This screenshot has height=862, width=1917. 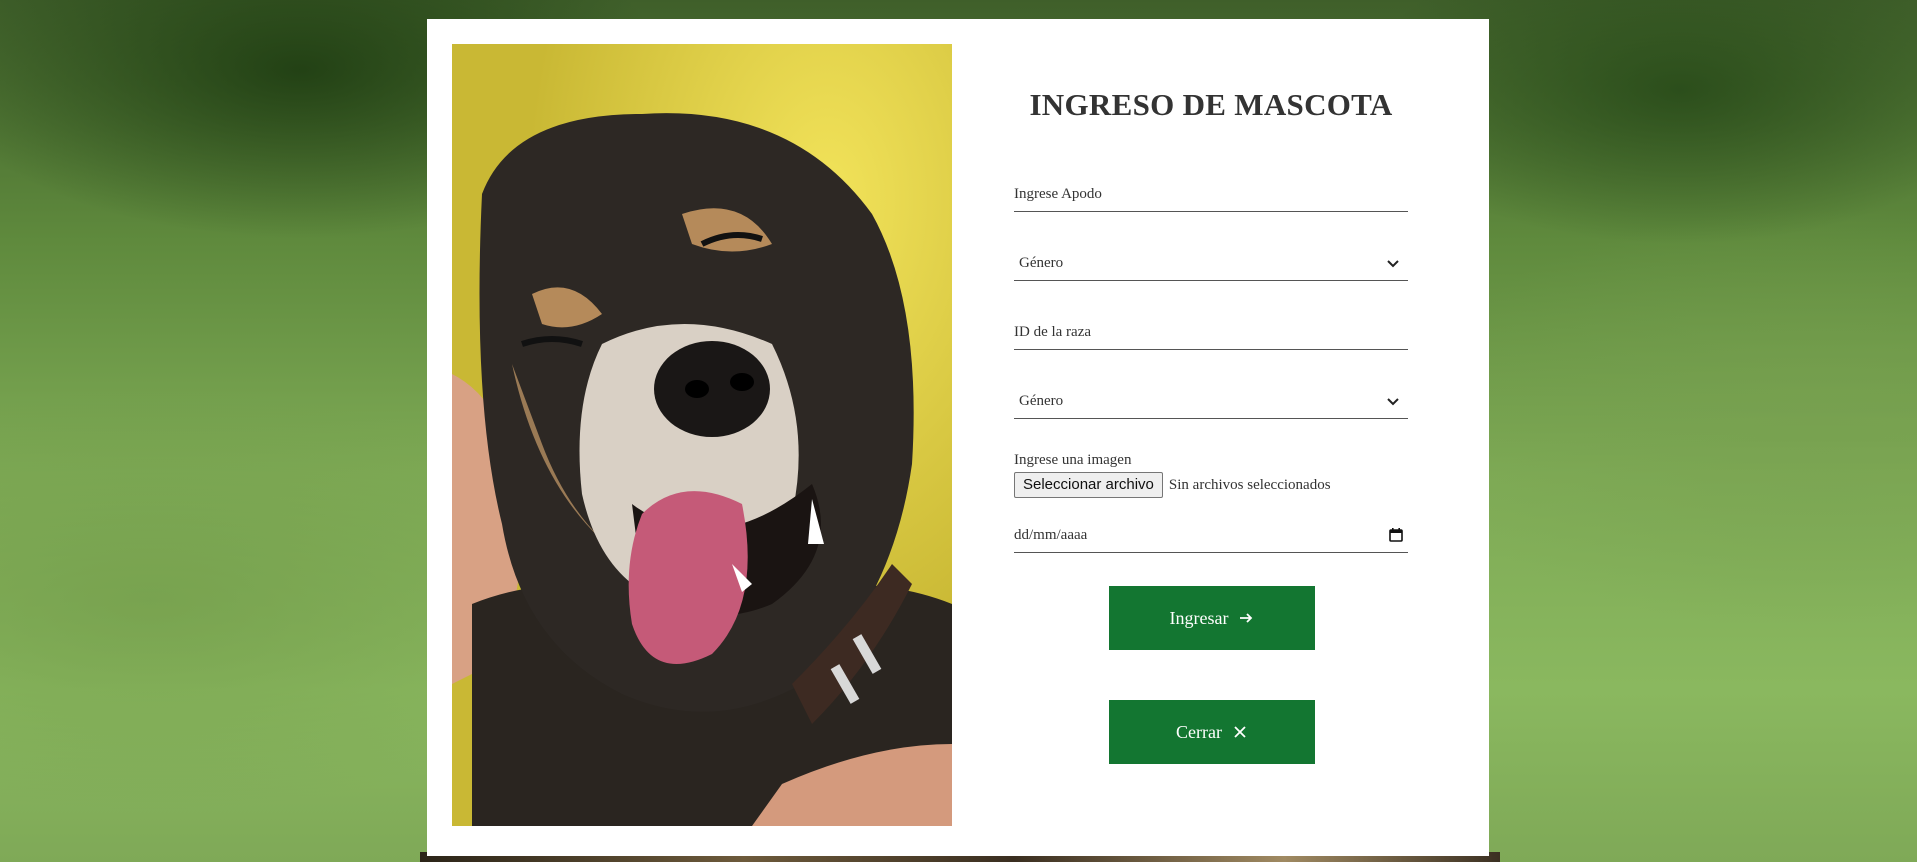 What do you see at coordinates (1249, 484) in the screenshot?
I see `file-status: Sin archivos seleccionados` at bounding box center [1249, 484].